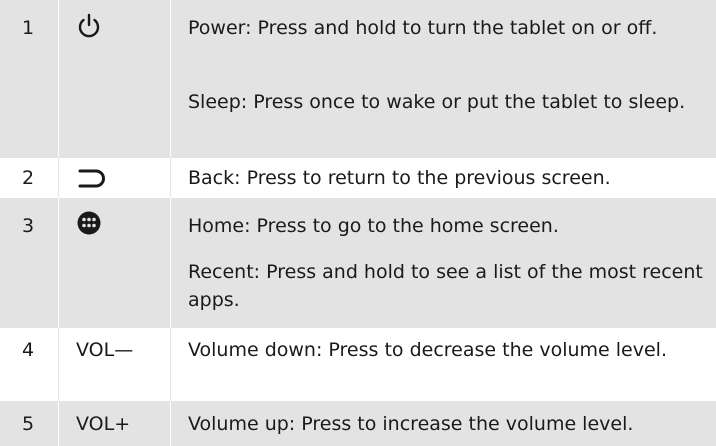  Describe the element at coordinates (89, 225) in the screenshot. I see `home-icon` at that location.